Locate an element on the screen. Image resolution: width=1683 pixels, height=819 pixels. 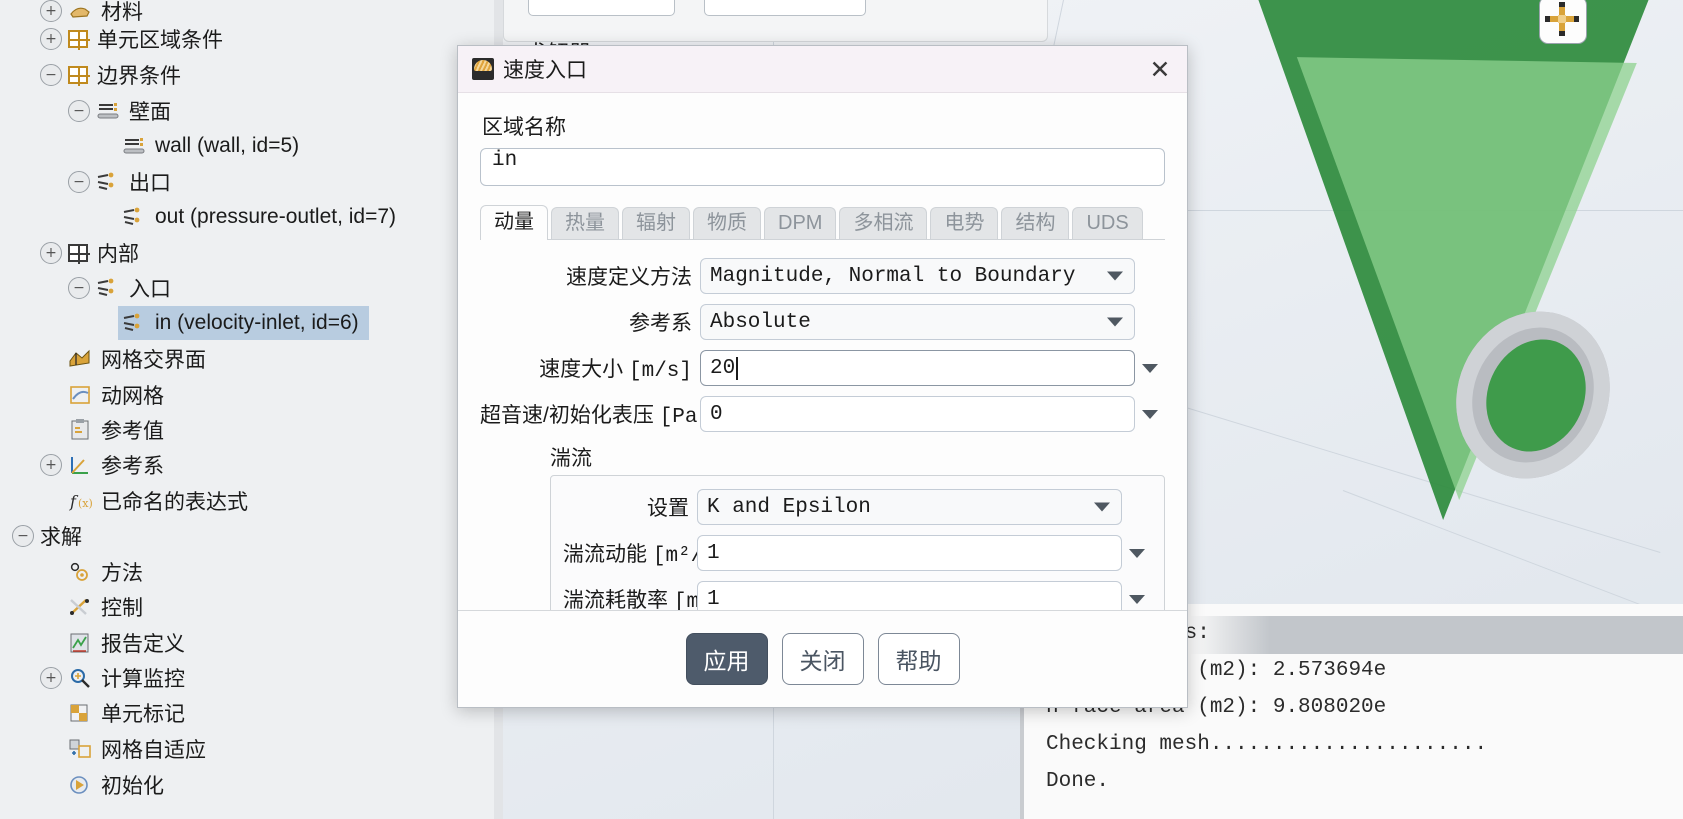
tree-item-cell-zone-conditions: + 单元区域条件 is located at coordinates (131, 39).